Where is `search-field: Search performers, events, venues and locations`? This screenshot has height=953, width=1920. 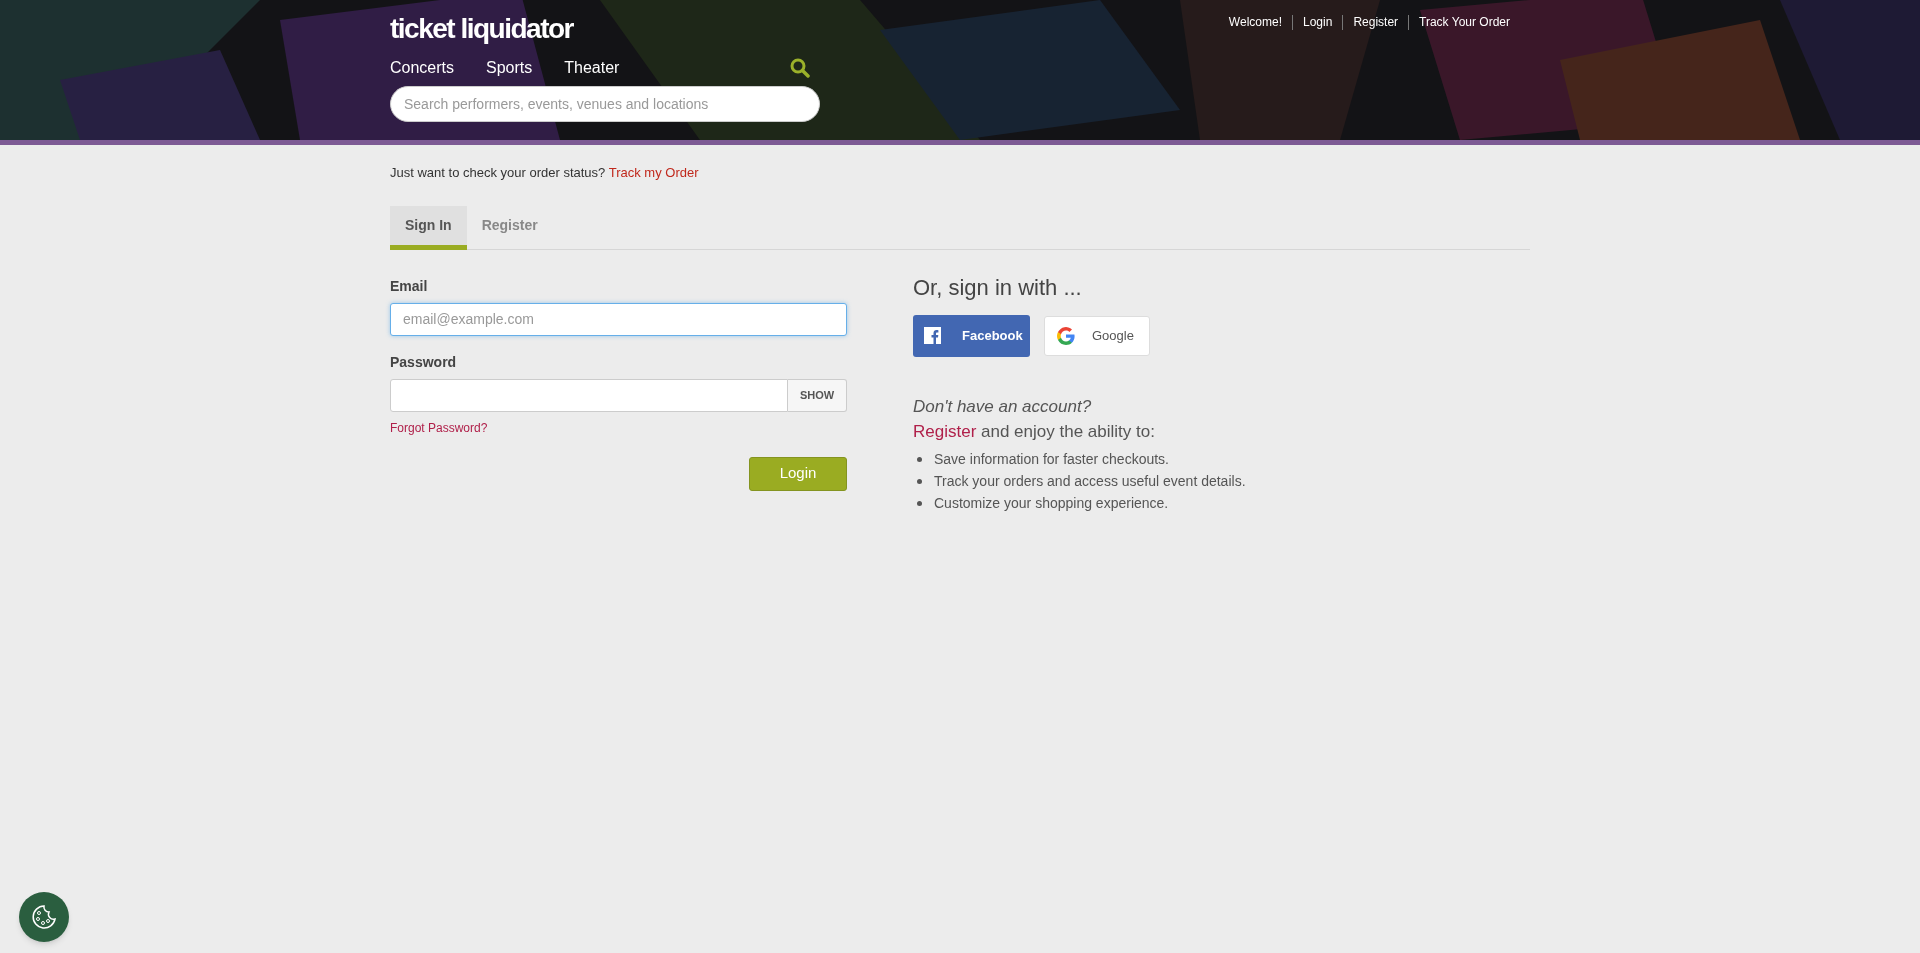
search-field: Search performers, events, venues and locations is located at coordinates (605, 104).